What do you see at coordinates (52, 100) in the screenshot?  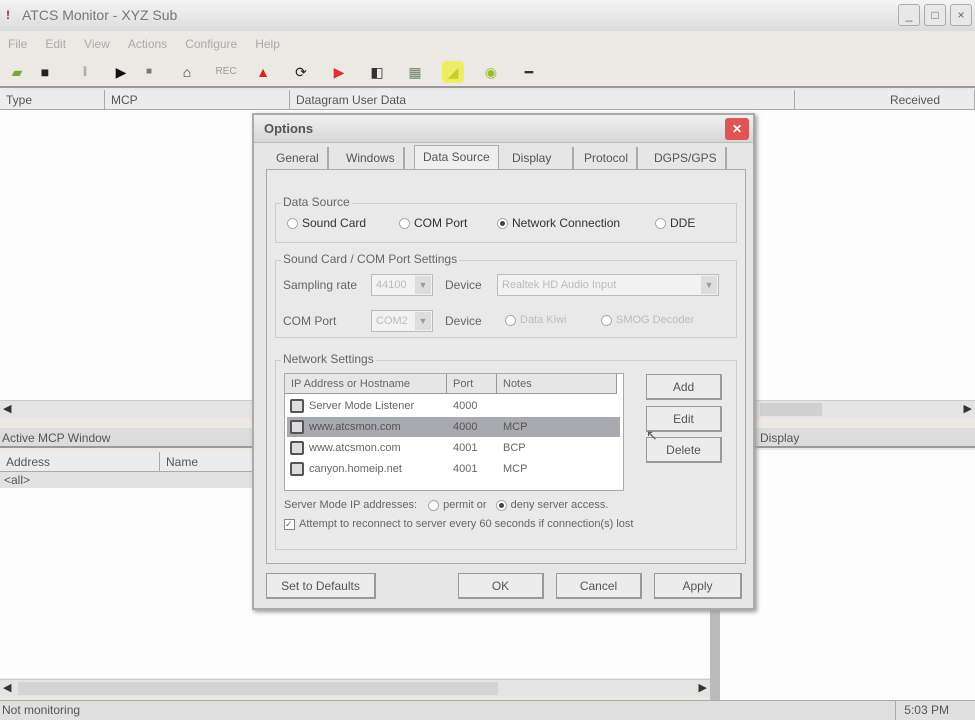 I see `column-type: Type` at bounding box center [52, 100].